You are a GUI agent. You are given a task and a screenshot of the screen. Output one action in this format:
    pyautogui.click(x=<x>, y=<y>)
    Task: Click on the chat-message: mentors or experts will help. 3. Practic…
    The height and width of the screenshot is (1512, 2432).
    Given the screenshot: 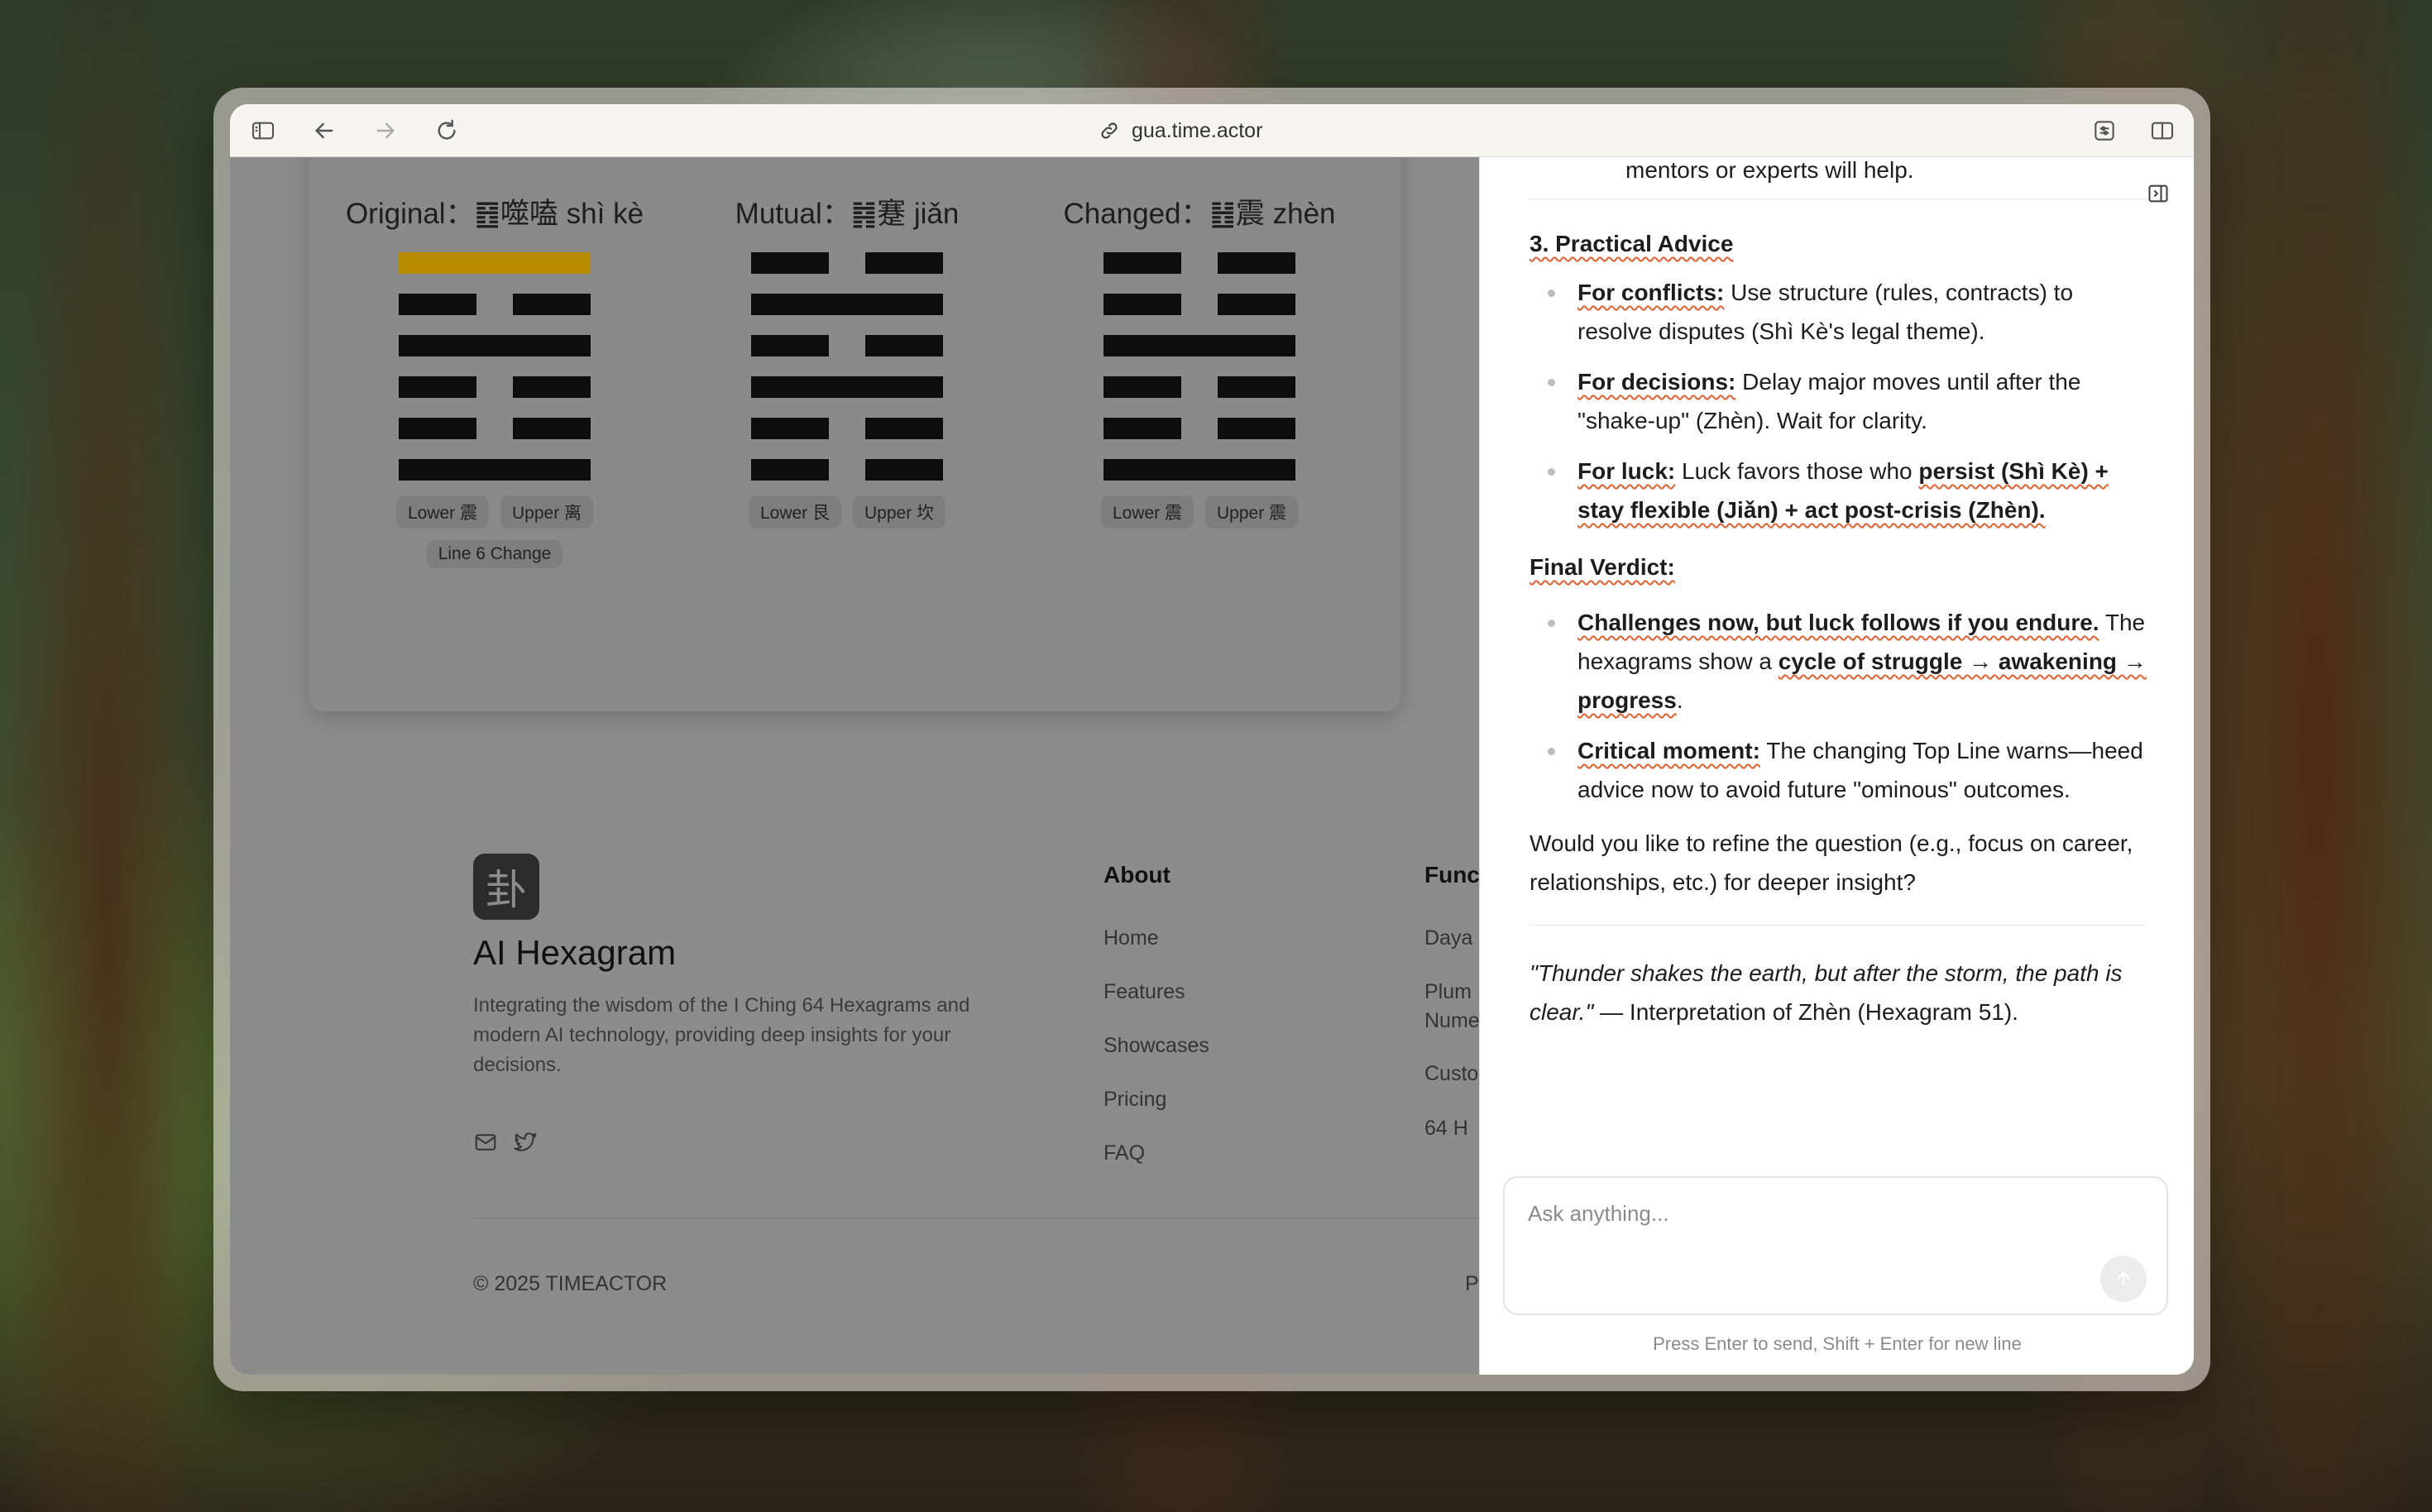 What is the action you would take?
    pyautogui.click(x=1838, y=594)
    